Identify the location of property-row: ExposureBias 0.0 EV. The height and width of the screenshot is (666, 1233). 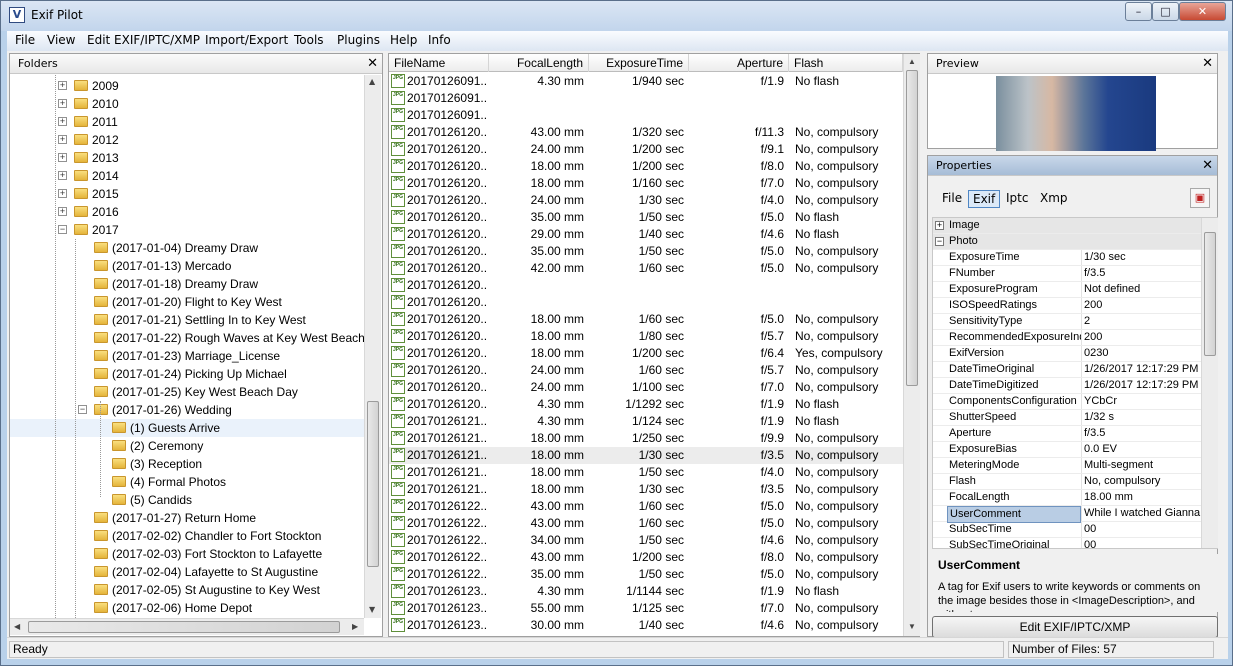
(1067, 450).